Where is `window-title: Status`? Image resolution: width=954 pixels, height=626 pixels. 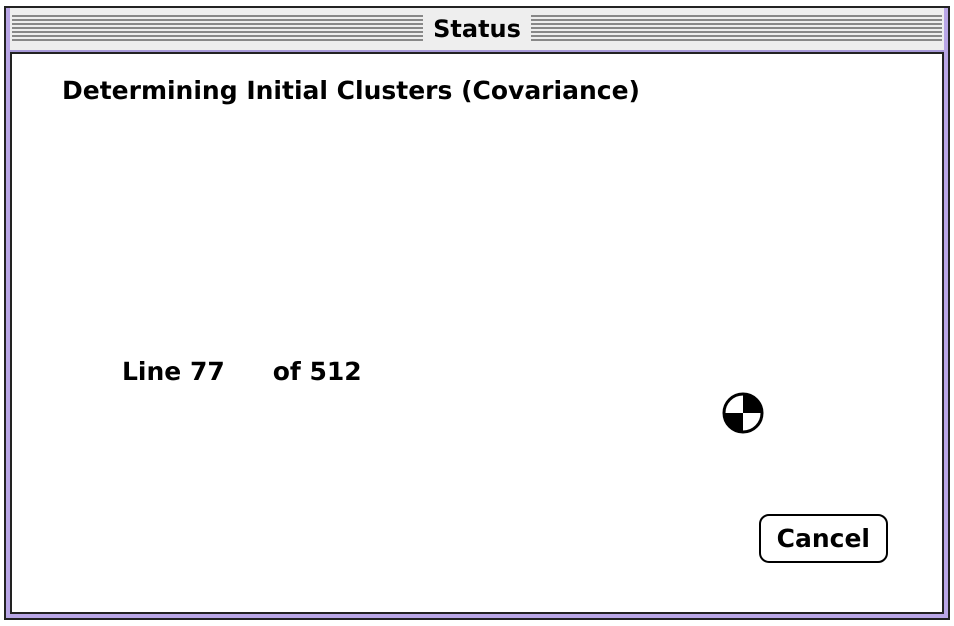 window-title: Status is located at coordinates (477, 29).